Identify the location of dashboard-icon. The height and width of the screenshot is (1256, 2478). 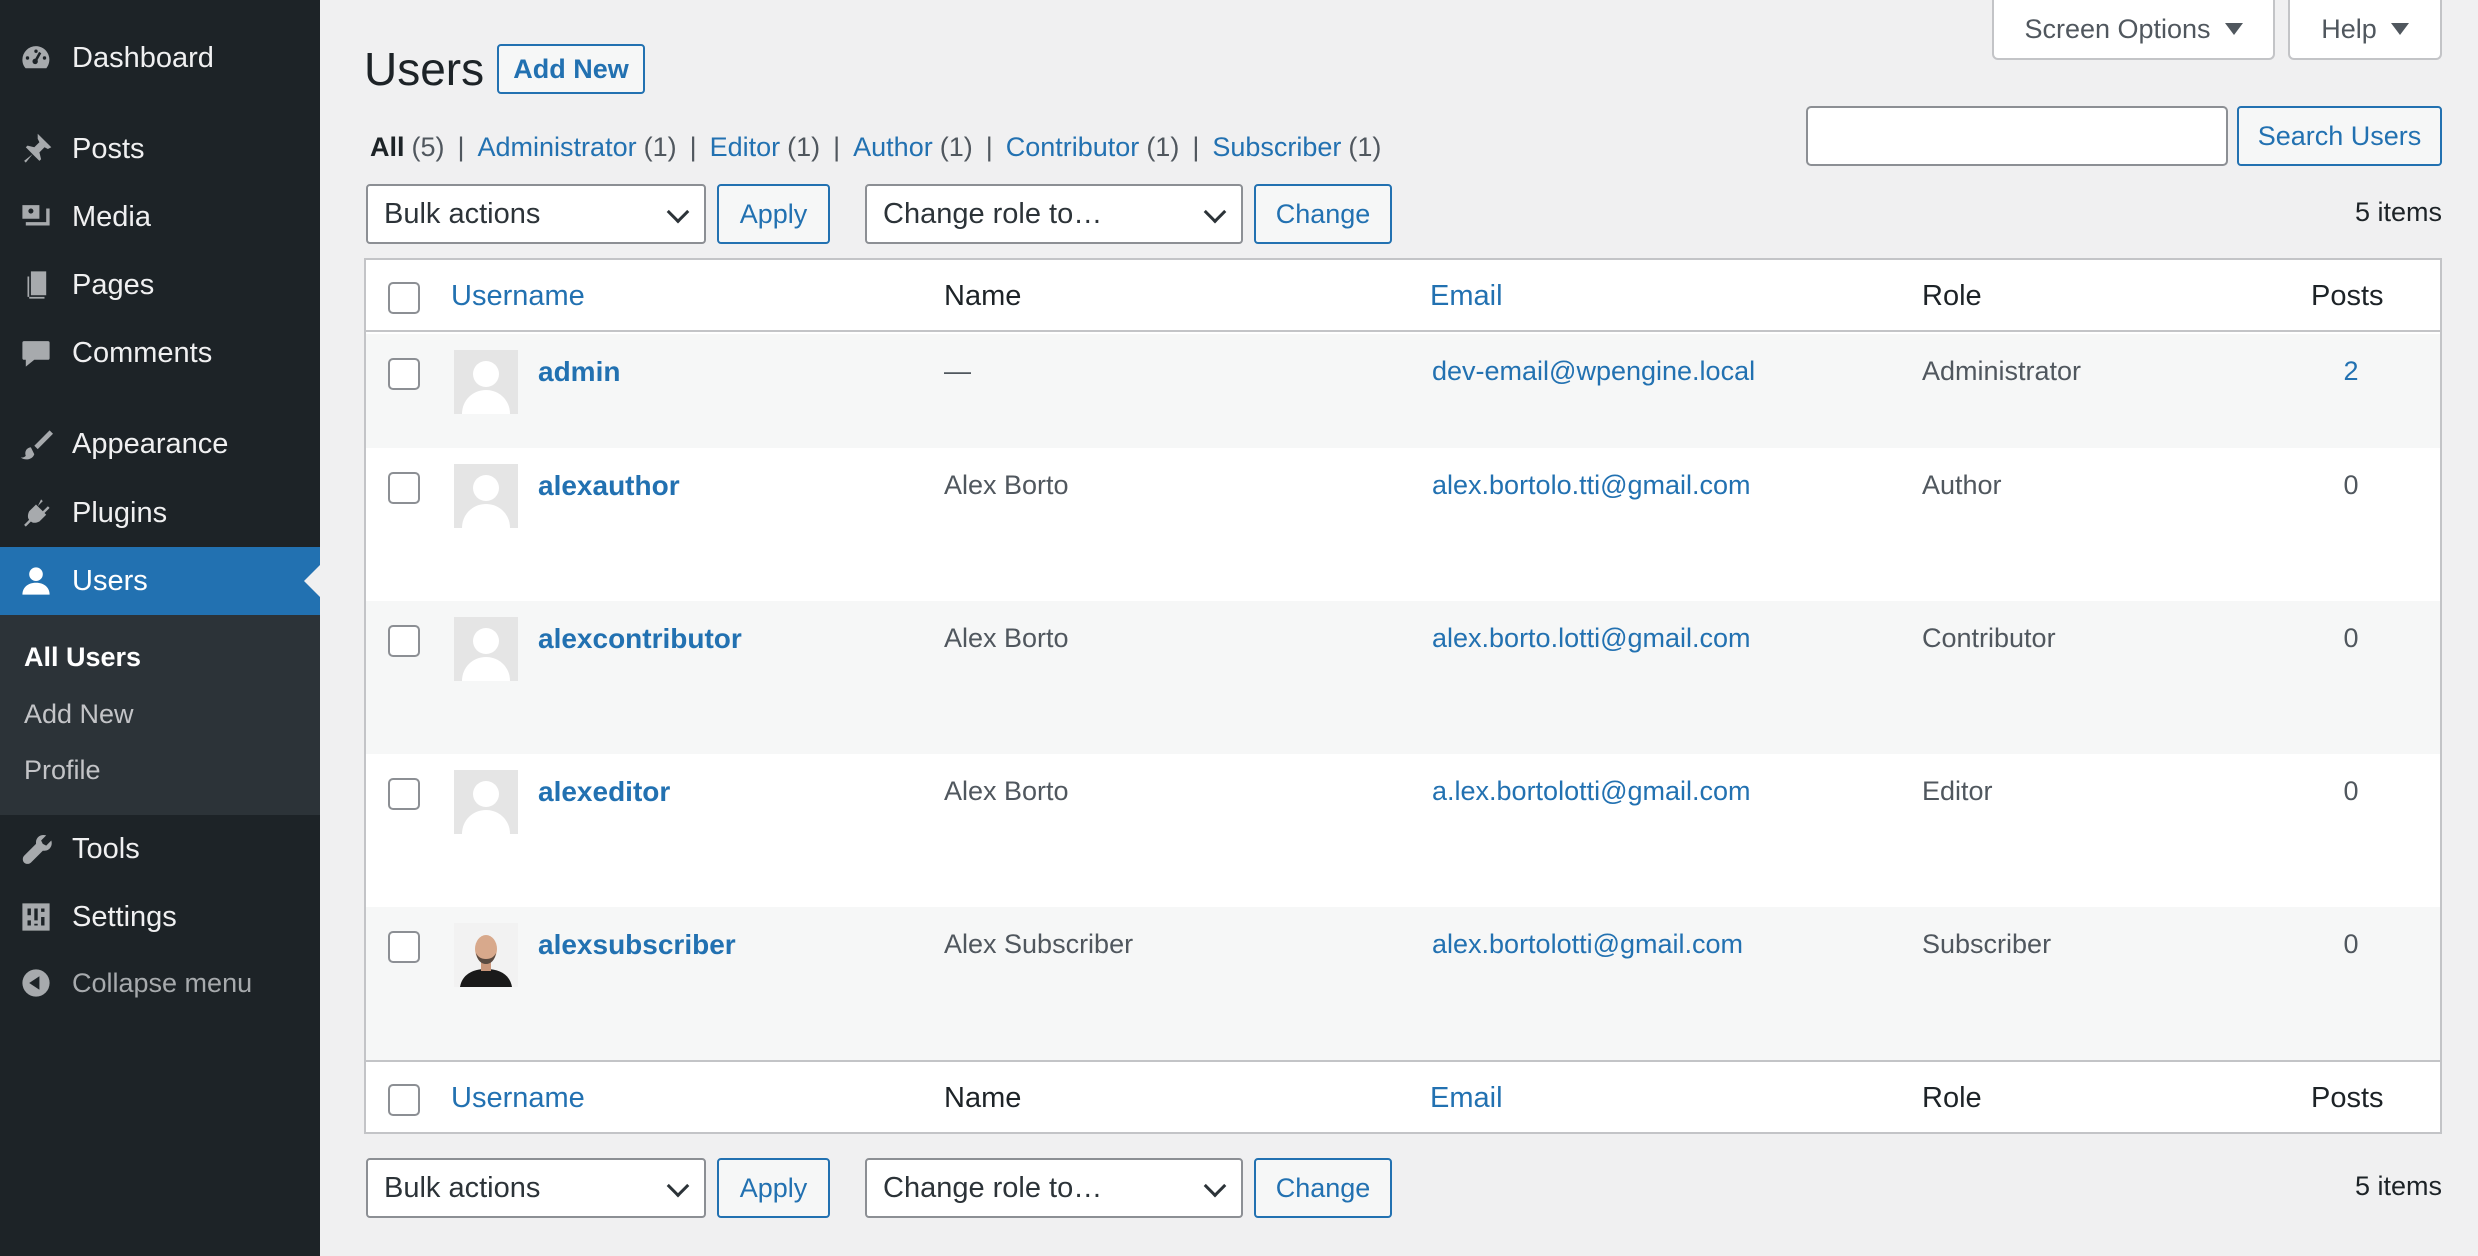
(36, 58).